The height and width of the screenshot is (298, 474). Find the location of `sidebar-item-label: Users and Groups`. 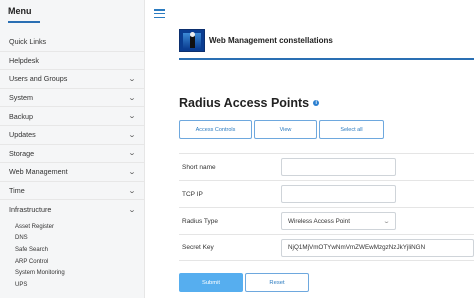

sidebar-item-label: Users and Groups is located at coordinates (38, 79).